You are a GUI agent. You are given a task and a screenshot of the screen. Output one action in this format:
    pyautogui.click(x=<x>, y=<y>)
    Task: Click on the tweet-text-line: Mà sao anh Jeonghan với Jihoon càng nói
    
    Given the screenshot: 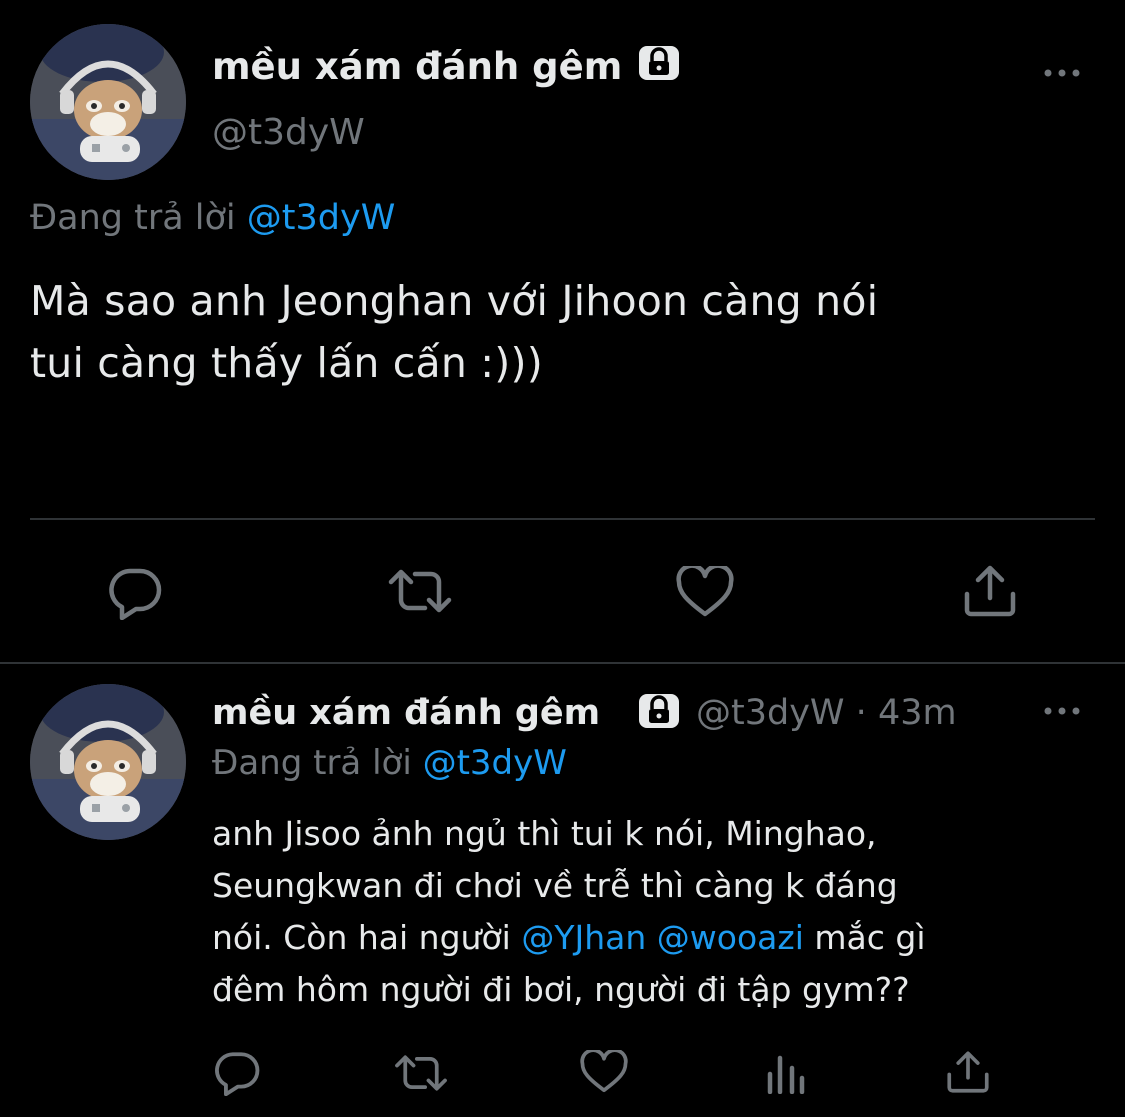 What is the action you would take?
    pyautogui.click(x=454, y=301)
    